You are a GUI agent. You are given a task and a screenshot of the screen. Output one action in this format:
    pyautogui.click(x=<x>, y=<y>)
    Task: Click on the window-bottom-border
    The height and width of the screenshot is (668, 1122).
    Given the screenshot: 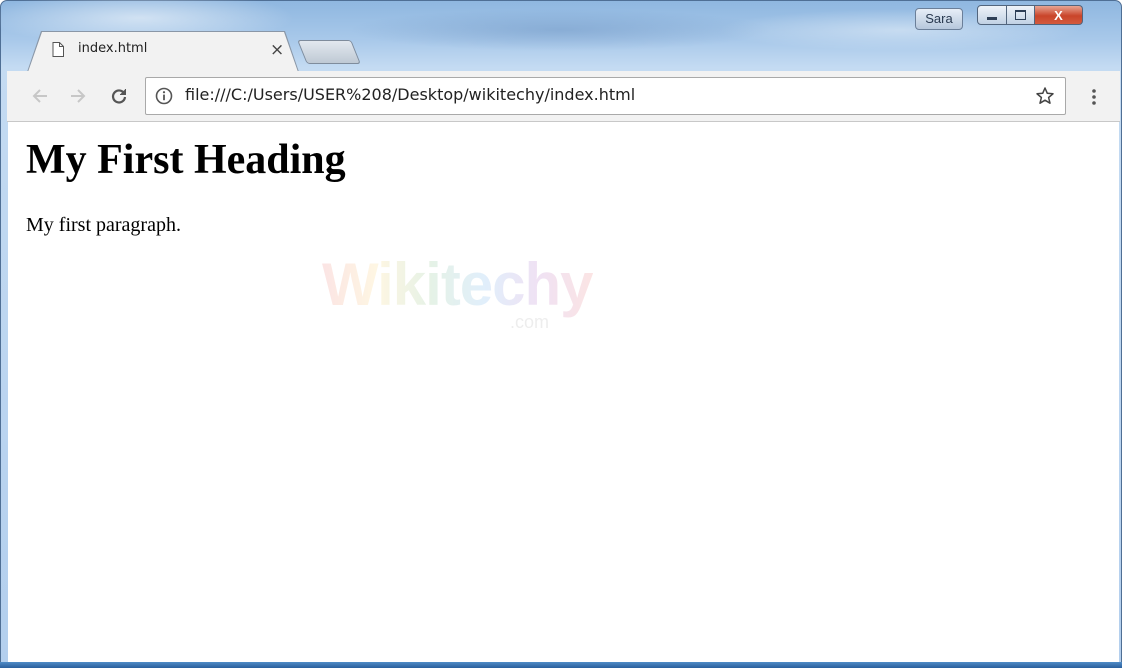 What is the action you would take?
    pyautogui.click(x=561, y=665)
    